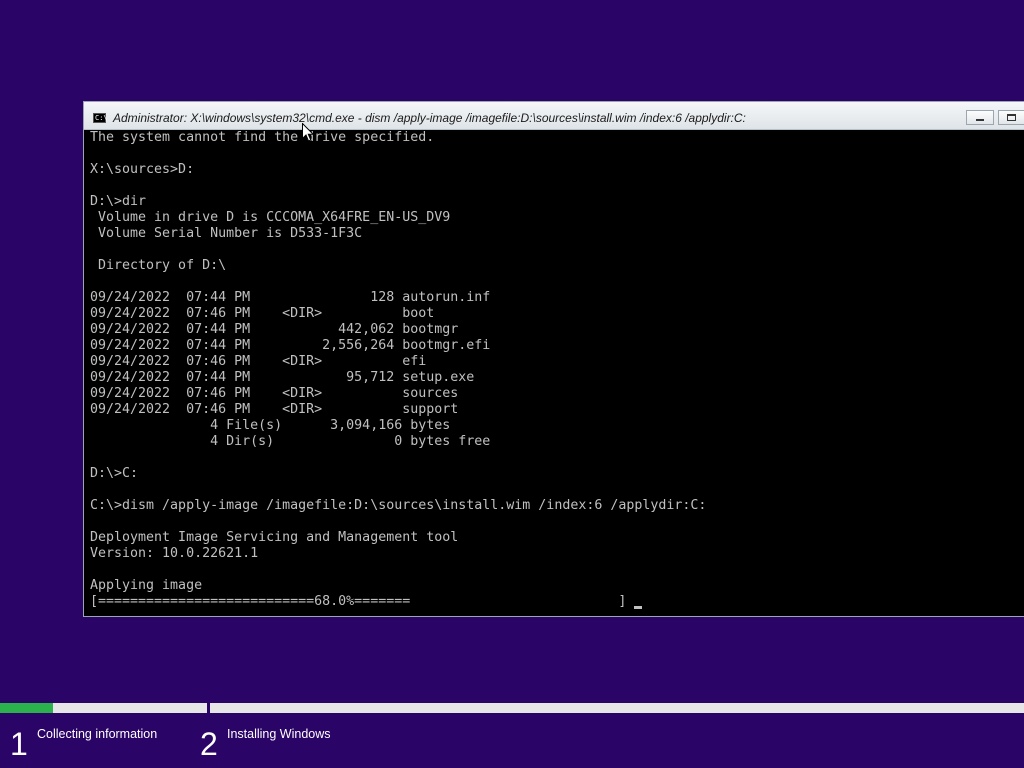 The height and width of the screenshot is (768, 1024). What do you see at coordinates (557, 378) in the screenshot?
I see `console-line: 09/24/2022 07:44 PM 95,712 setup.exe` at bounding box center [557, 378].